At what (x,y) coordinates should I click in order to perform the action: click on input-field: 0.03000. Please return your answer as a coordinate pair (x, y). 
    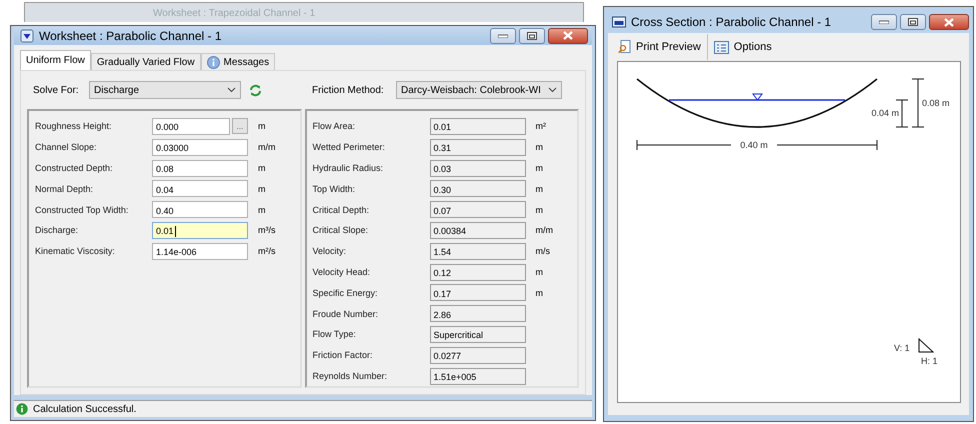
    Looking at the image, I should click on (200, 147).